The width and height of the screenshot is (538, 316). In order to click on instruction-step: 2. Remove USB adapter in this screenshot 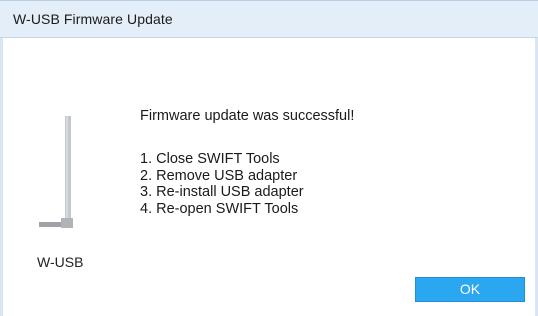, I will do `click(219, 175)`.